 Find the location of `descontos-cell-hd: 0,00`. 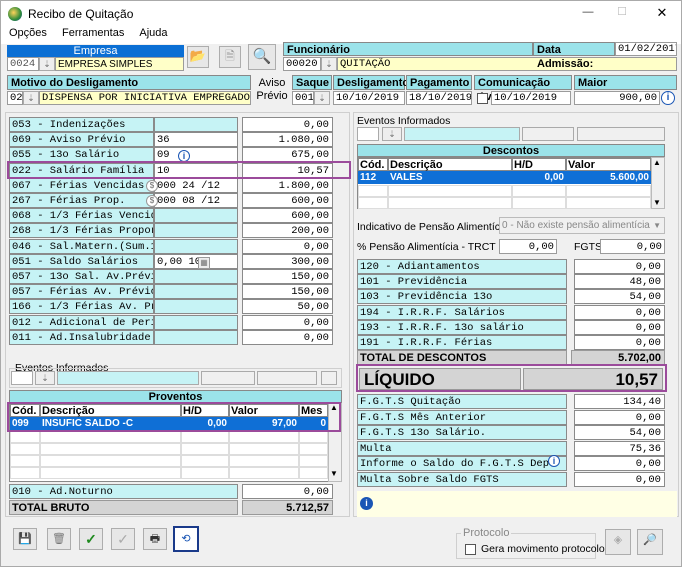

descontos-cell-hd: 0,00 is located at coordinates (539, 177).